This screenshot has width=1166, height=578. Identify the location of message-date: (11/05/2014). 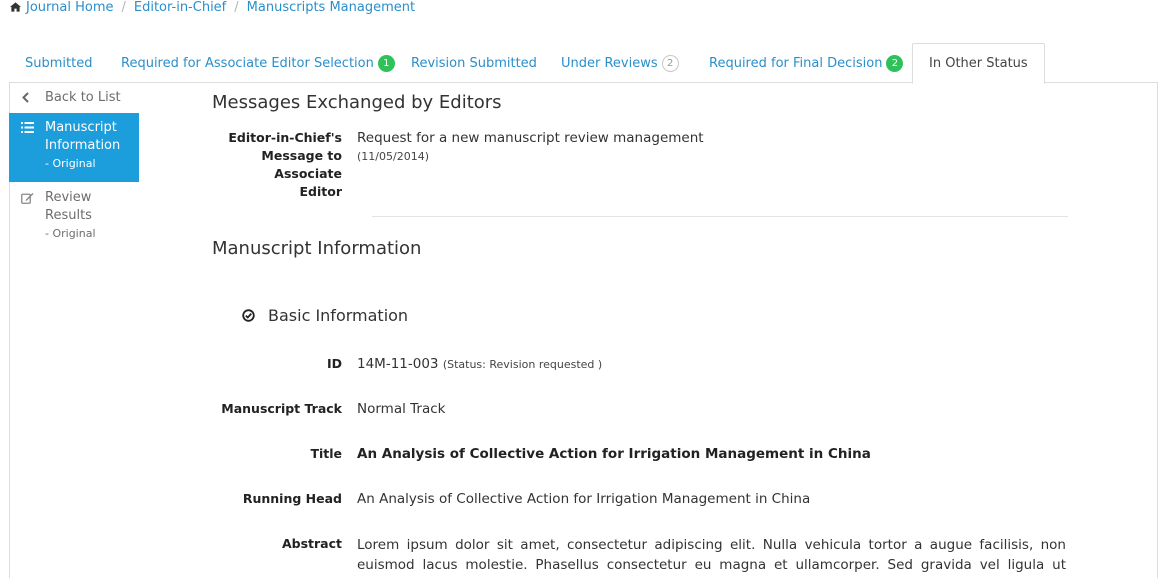
(393, 156).